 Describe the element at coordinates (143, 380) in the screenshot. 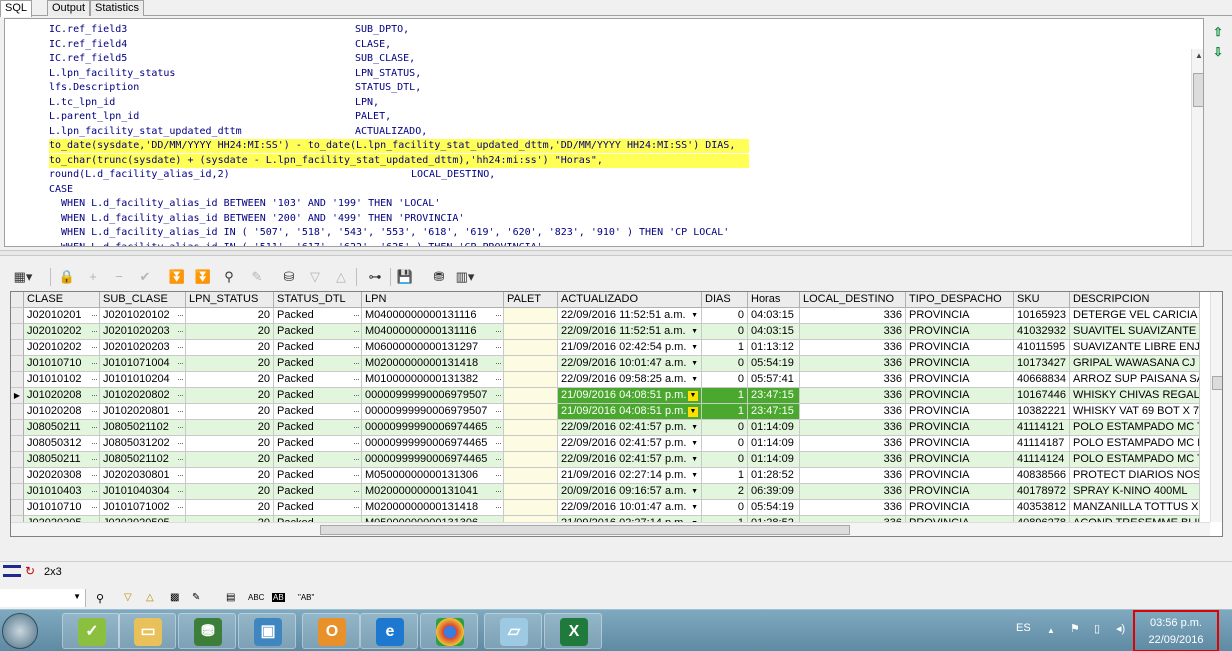

I see `cell-sub-clase: J0101010204 ···` at that location.